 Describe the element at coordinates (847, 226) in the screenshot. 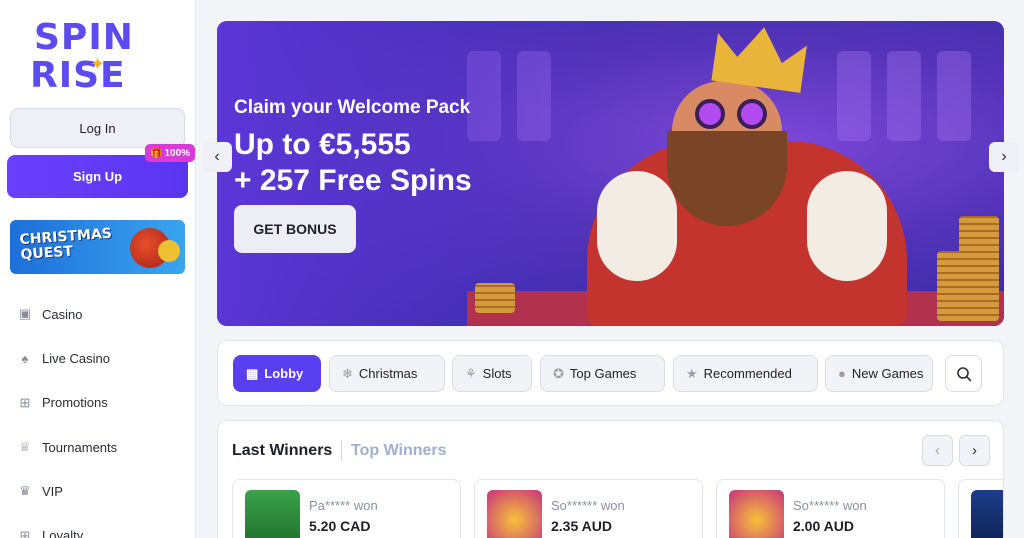

I see `king-fur-right` at that location.